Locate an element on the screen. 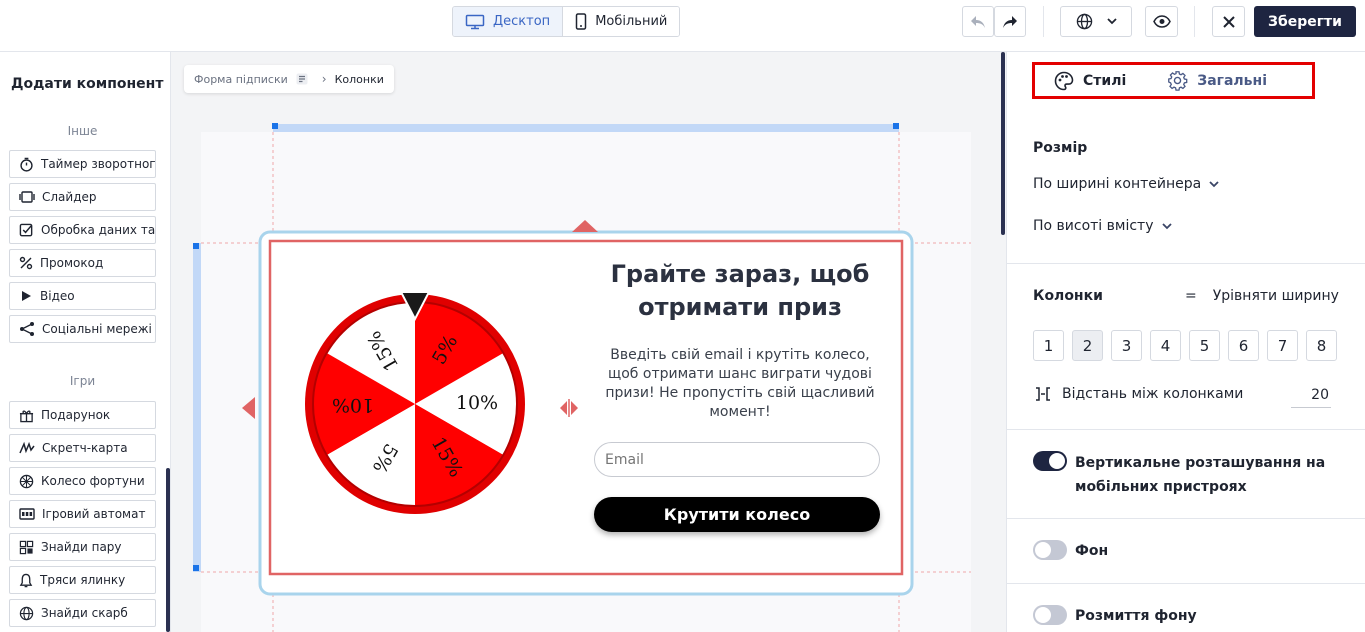 The width and height of the screenshot is (1365, 632). column-count-8: 8 is located at coordinates (1321, 345).